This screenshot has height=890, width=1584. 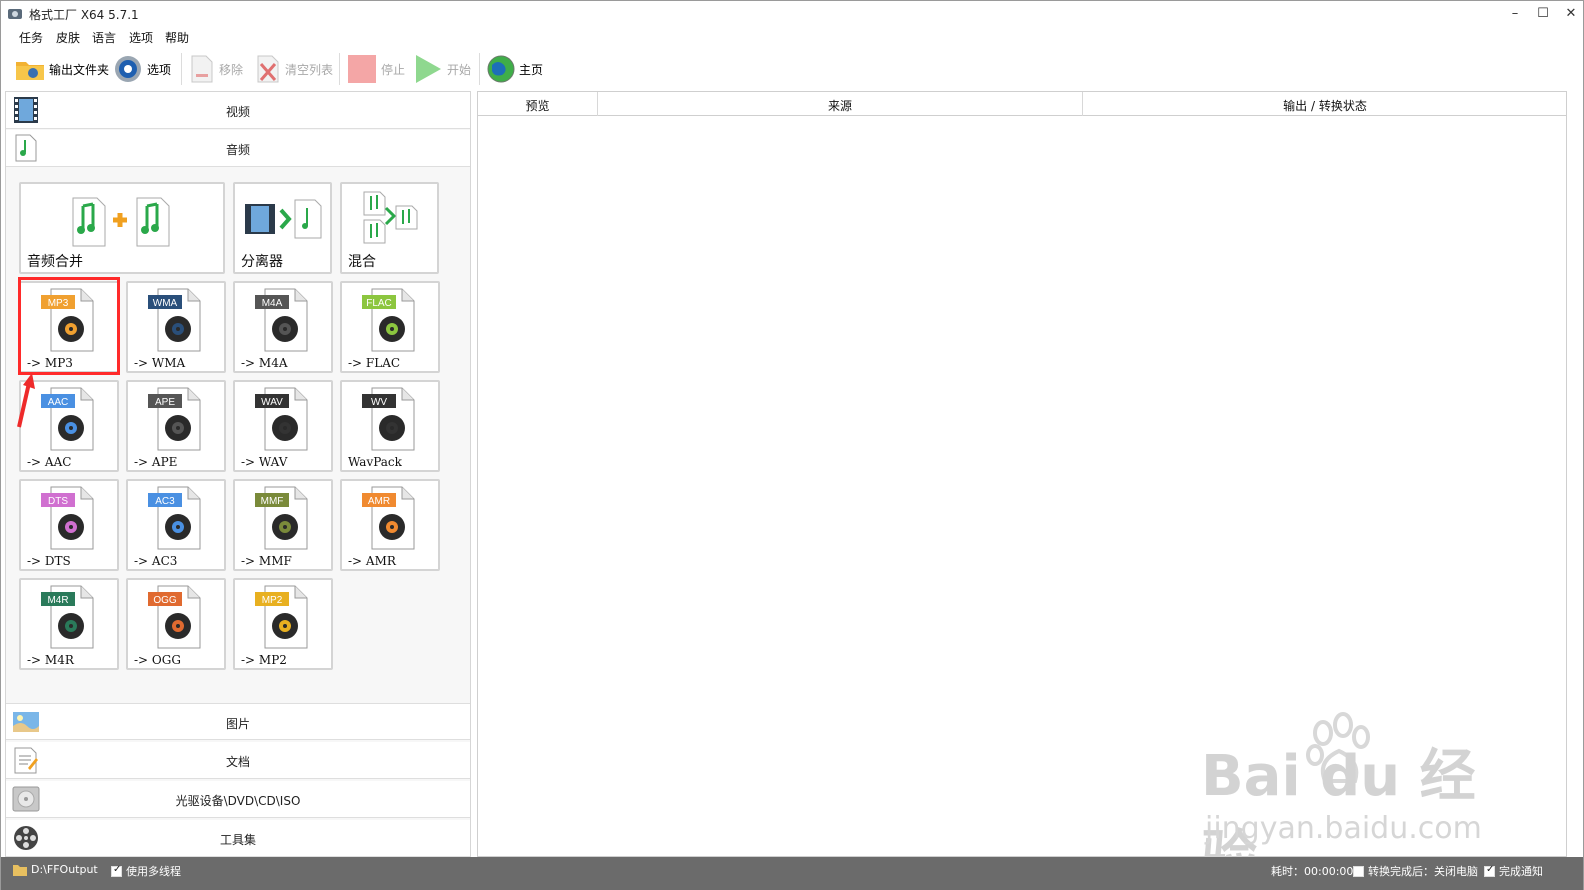 What do you see at coordinates (272, 303) in the screenshot?
I see `format-badge: M4A` at bounding box center [272, 303].